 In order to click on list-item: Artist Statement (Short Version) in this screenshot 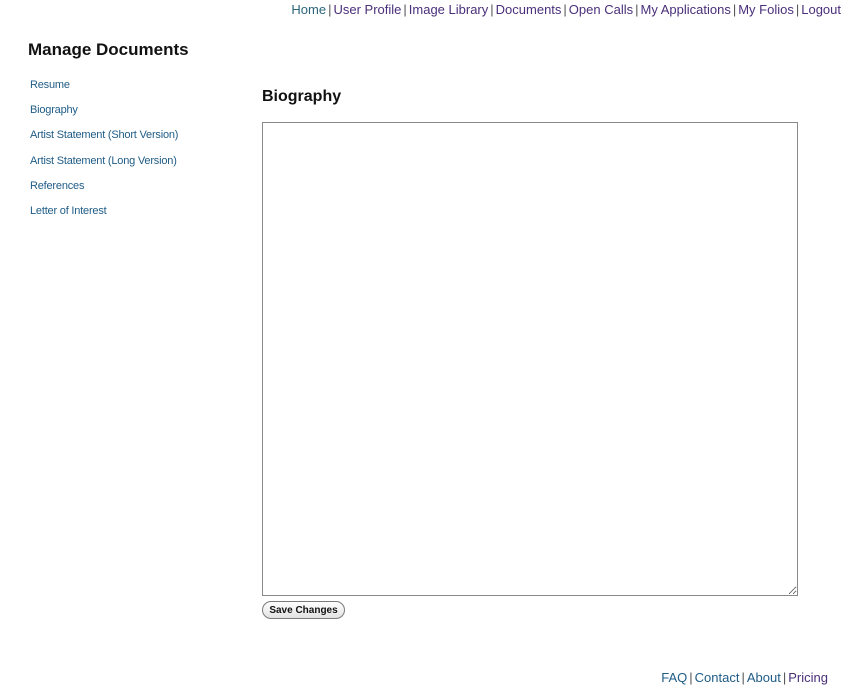, I will do `click(104, 137)`.